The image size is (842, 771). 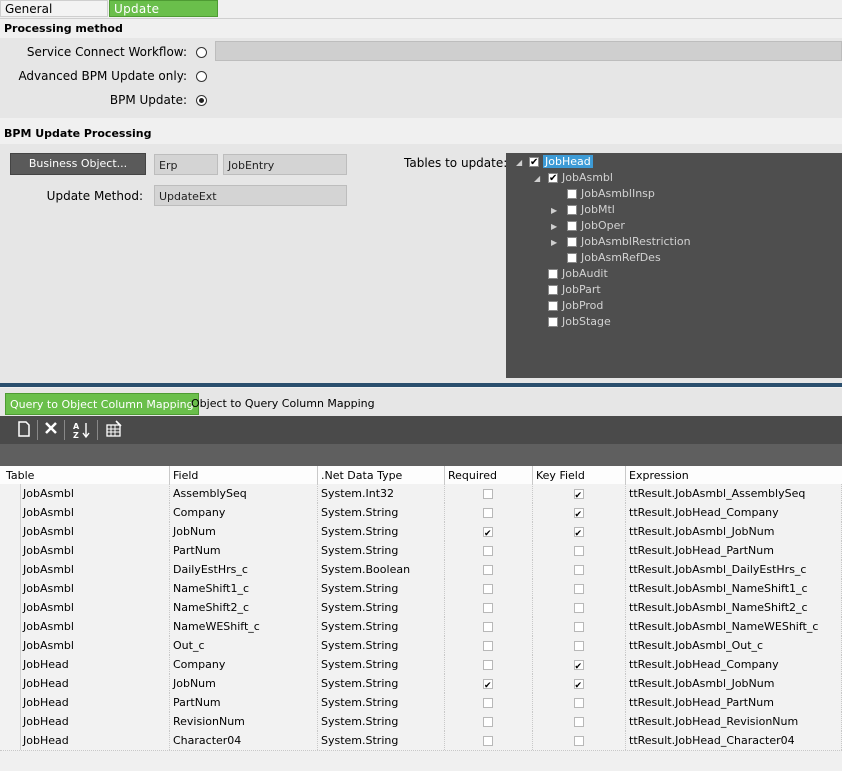 What do you see at coordinates (102, 404) in the screenshot?
I see `tab-query-to-object-mapping: Query to Object Column Mapping` at bounding box center [102, 404].